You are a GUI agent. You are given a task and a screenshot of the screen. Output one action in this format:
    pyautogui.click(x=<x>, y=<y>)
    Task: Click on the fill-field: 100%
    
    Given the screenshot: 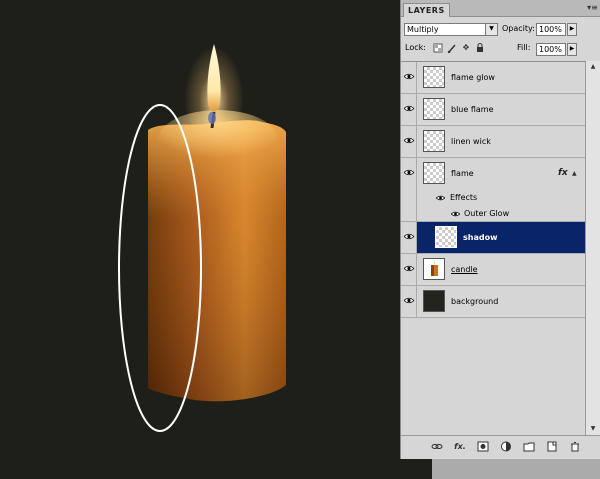 What is the action you would take?
    pyautogui.click(x=551, y=49)
    